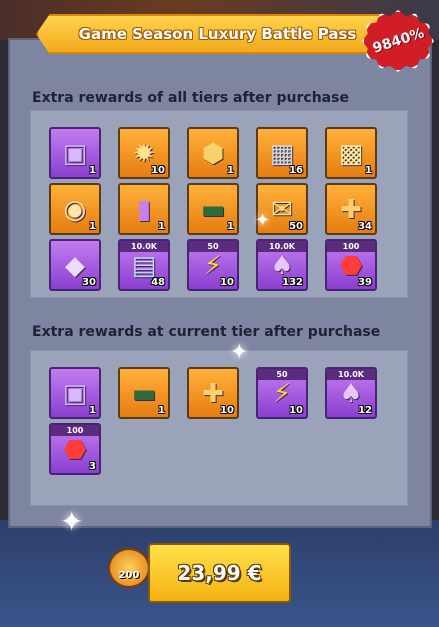 This screenshot has width=439, height=627. I want to click on reward-tile: 10.0K ♠ 132, so click(282, 265).